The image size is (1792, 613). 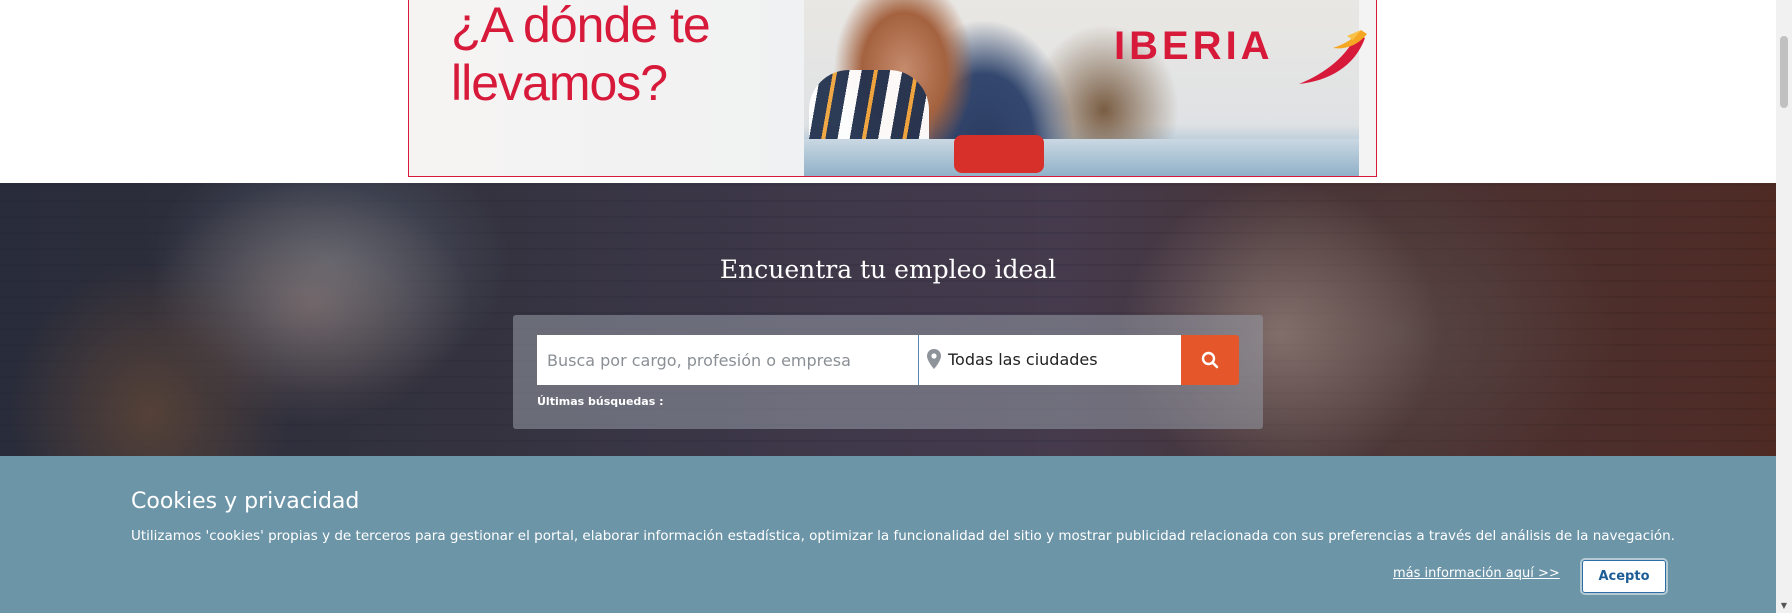 What do you see at coordinates (1624, 576) in the screenshot?
I see `cookie-accept-button: Acepto` at bounding box center [1624, 576].